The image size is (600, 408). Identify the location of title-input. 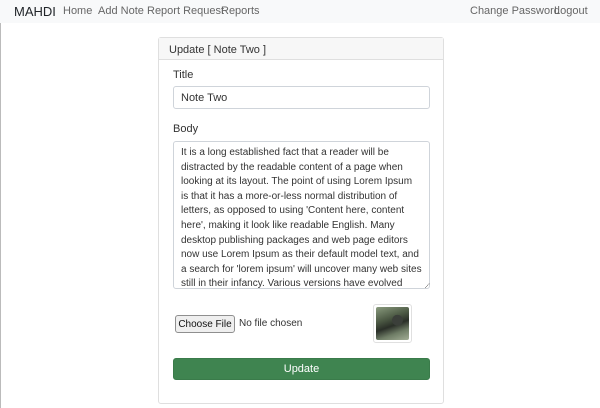
(301, 97).